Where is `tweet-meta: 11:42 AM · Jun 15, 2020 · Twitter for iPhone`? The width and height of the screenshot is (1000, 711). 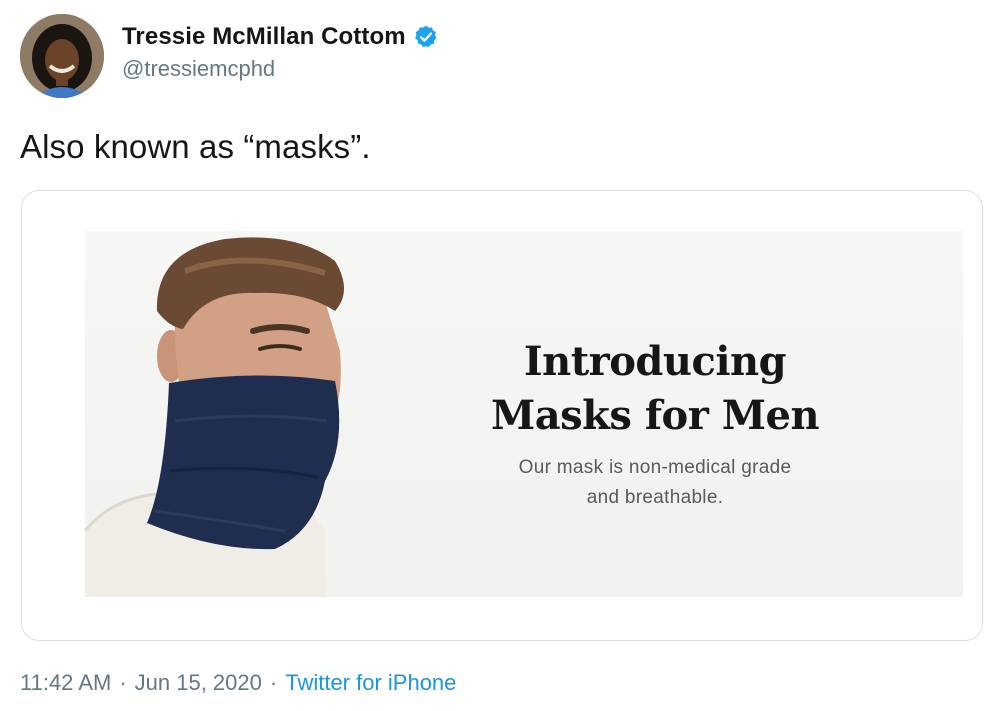
tweet-meta: 11:42 AM · Jun 15, 2020 · Twitter for iPhone is located at coordinates (238, 683).